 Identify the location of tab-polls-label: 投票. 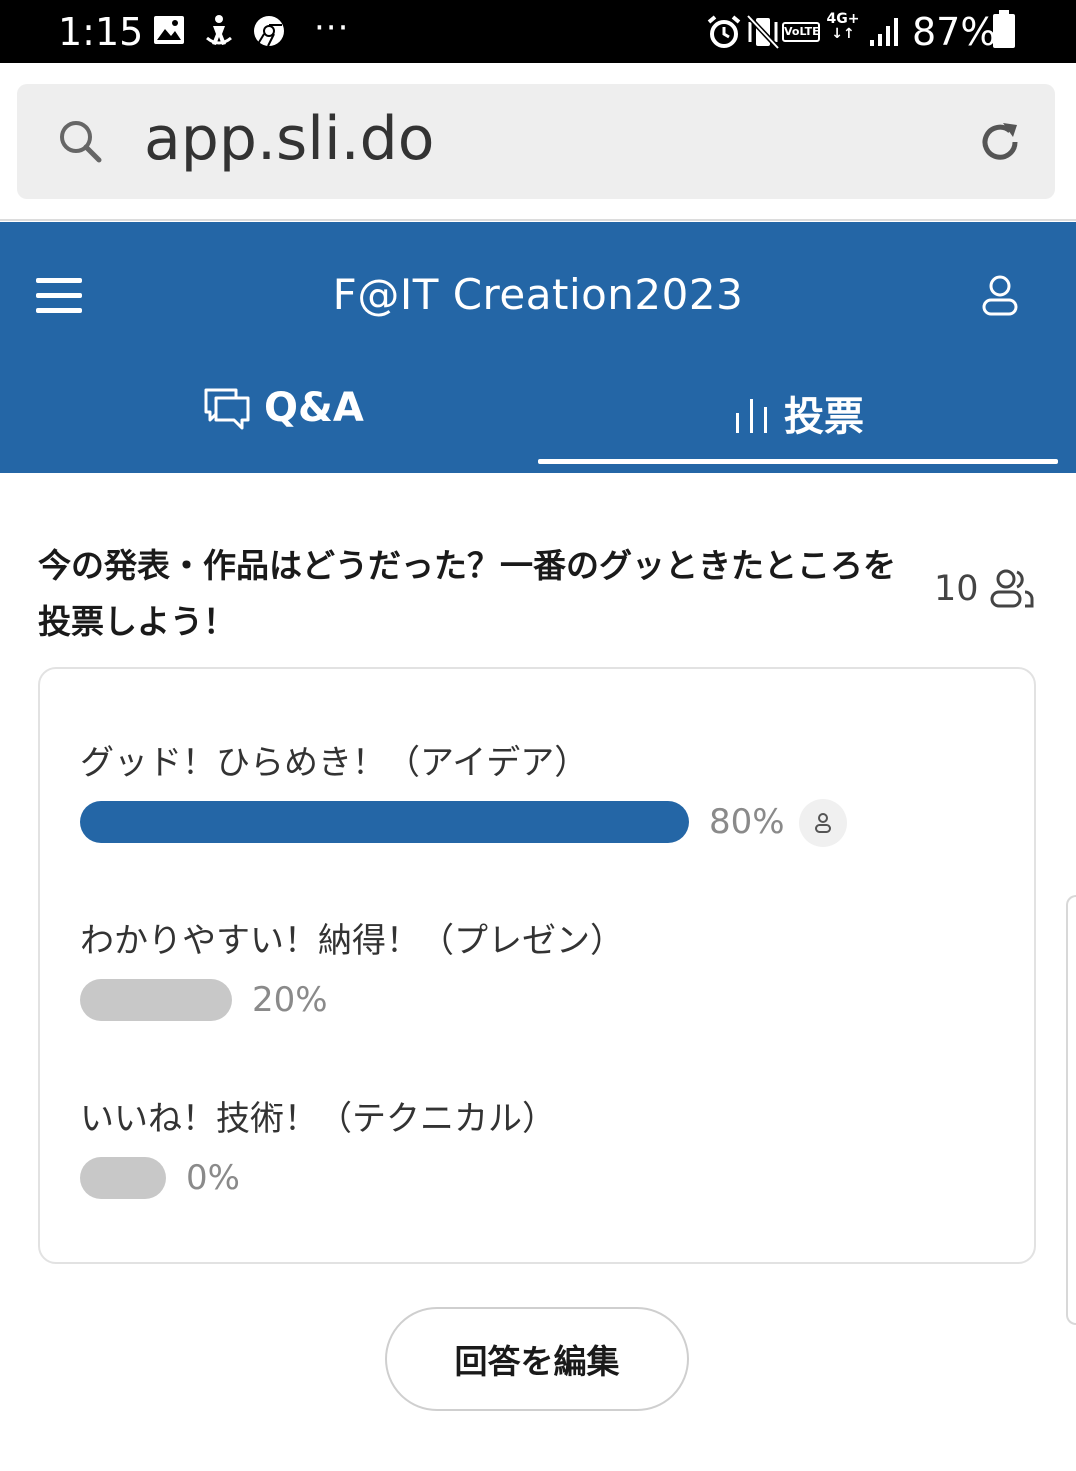
(824, 417).